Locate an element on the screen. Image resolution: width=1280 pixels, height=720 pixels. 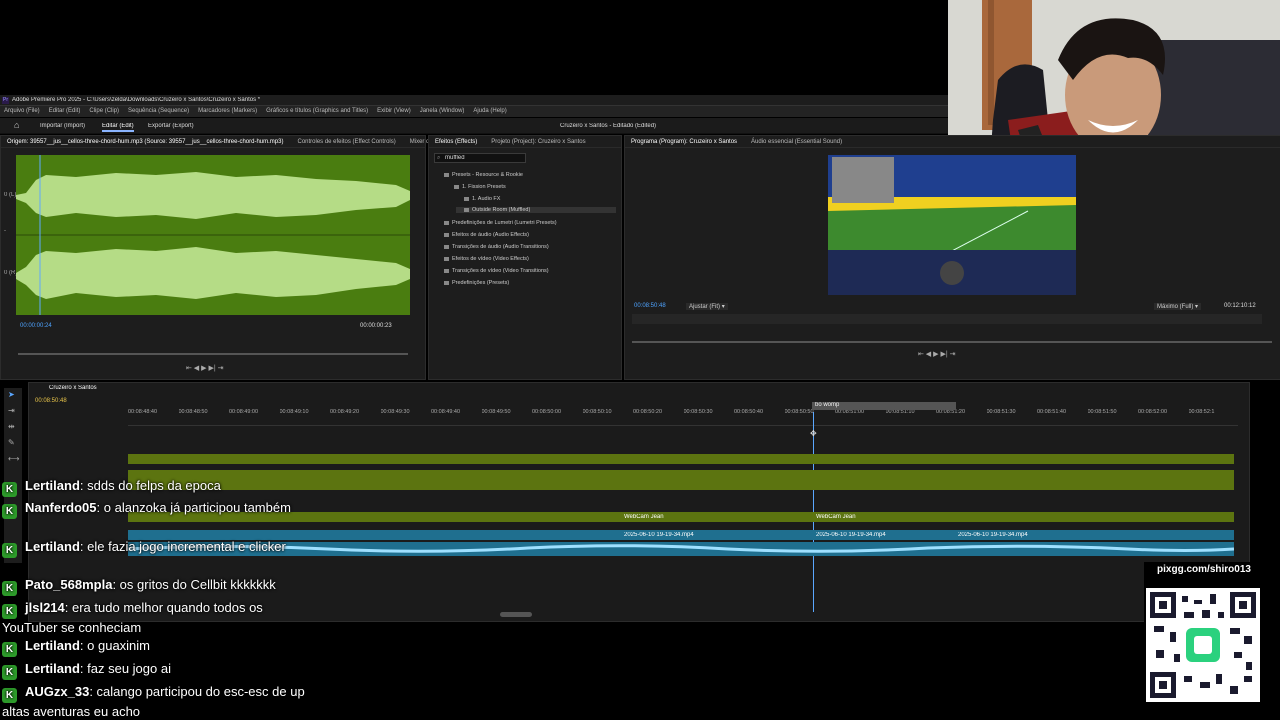
search-value: muffled is located at coordinates (455, 158).